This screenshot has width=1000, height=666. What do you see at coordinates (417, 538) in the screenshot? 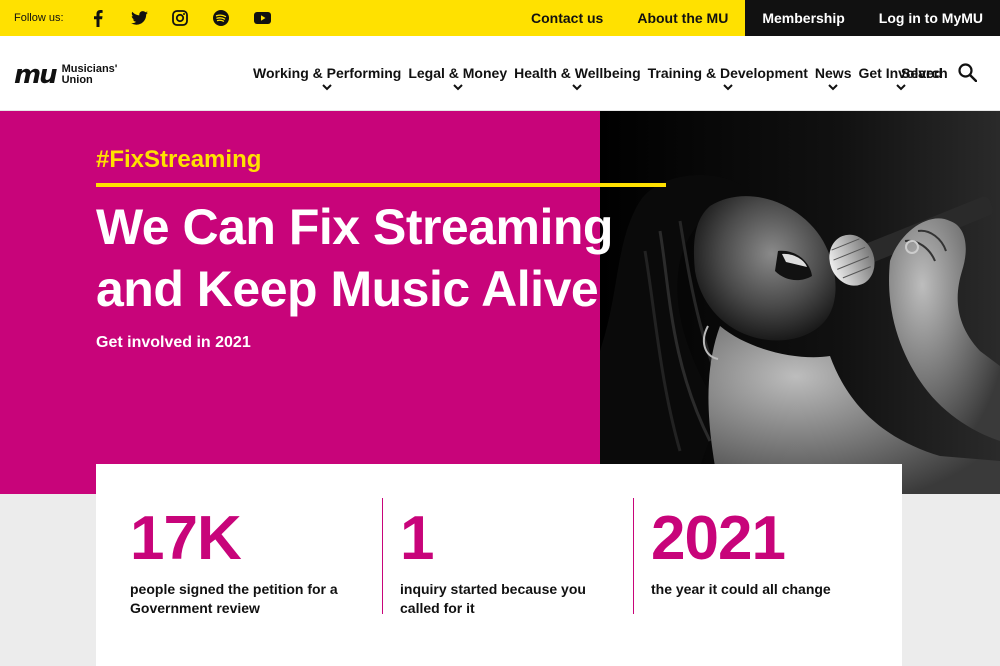
I see `stat-number: 1` at bounding box center [417, 538].